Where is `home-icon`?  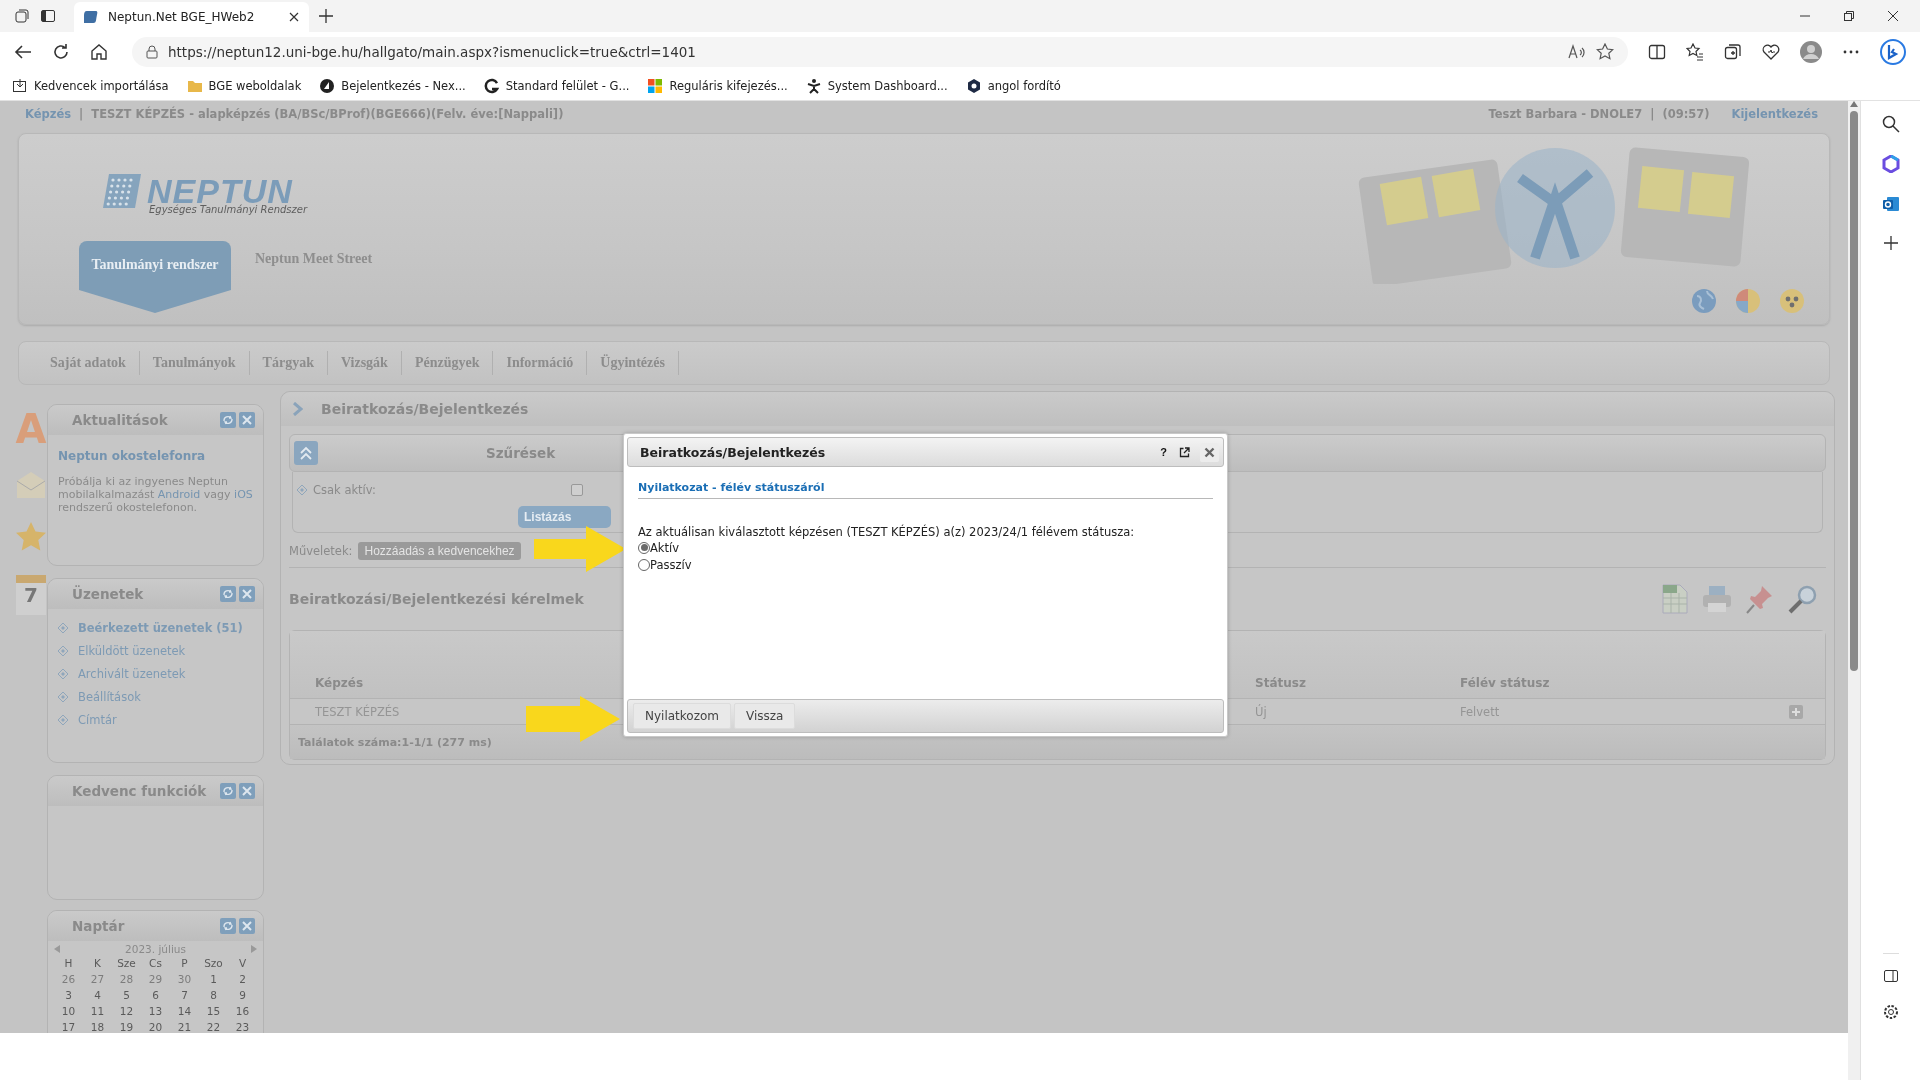 home-icon is located at coordinates (99, 52).